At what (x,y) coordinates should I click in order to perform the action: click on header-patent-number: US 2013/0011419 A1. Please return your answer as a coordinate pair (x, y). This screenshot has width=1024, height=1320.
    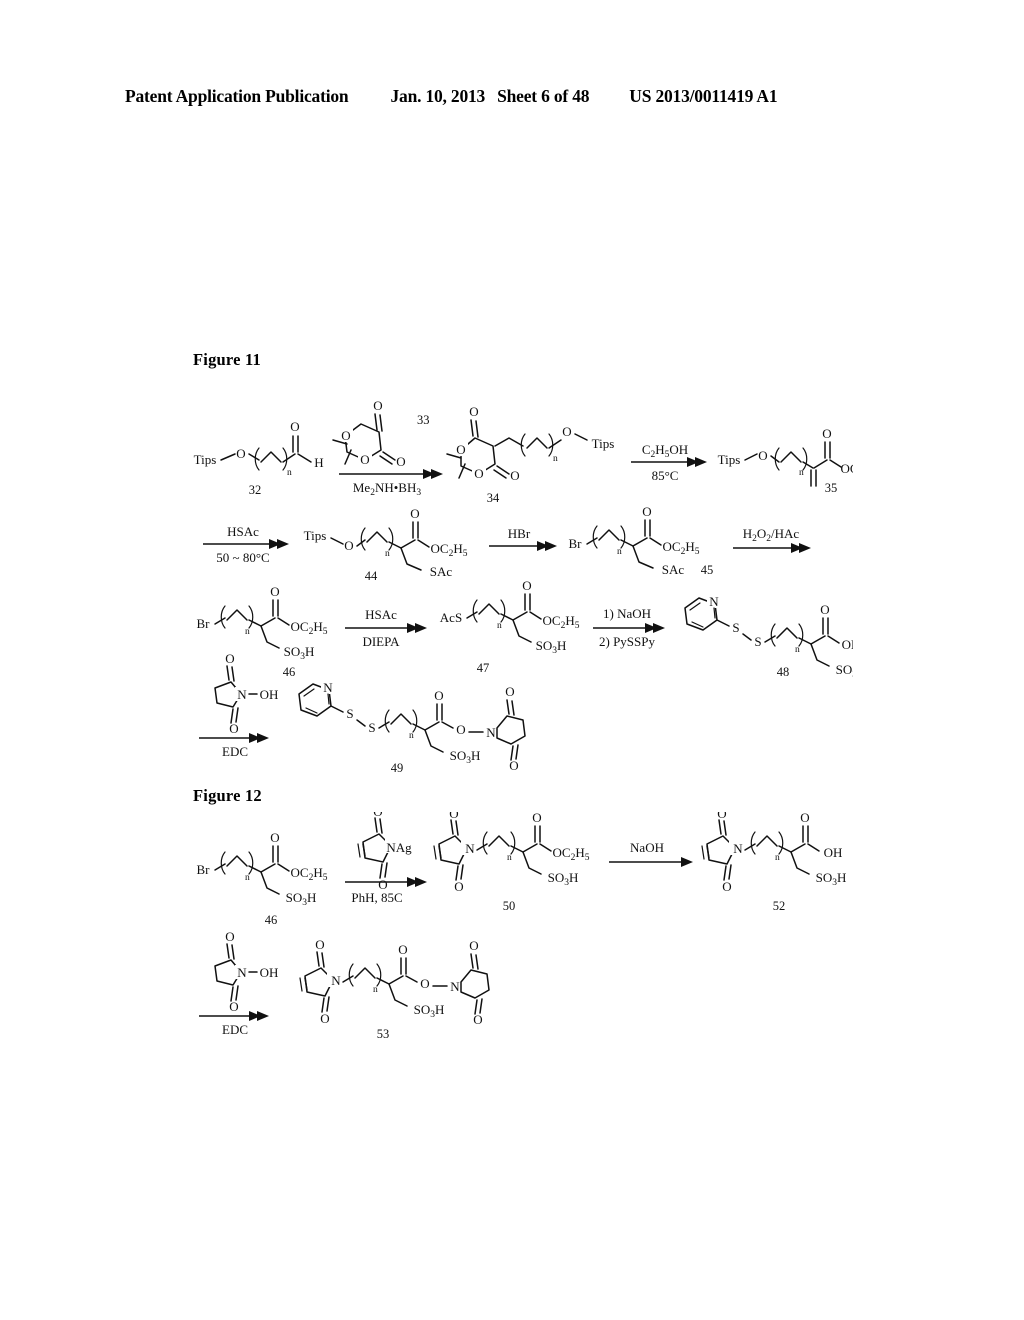
    Looking at the image, I should click on (703, 96).